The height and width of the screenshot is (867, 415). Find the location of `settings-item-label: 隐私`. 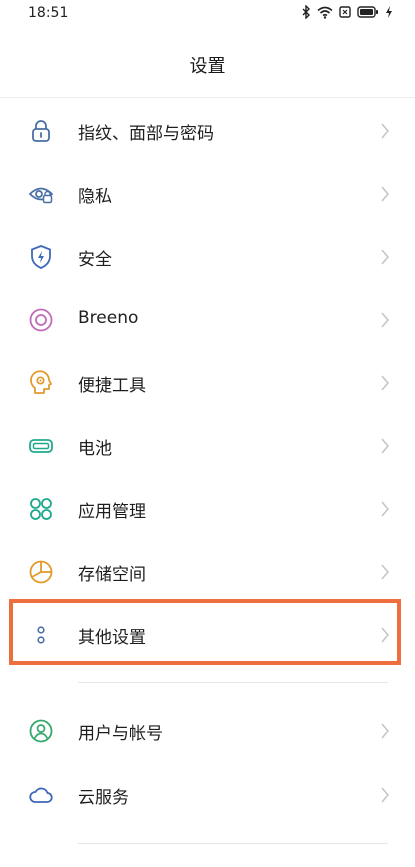

settings-item-label: 隐私 is located at coordinates (95, 197).